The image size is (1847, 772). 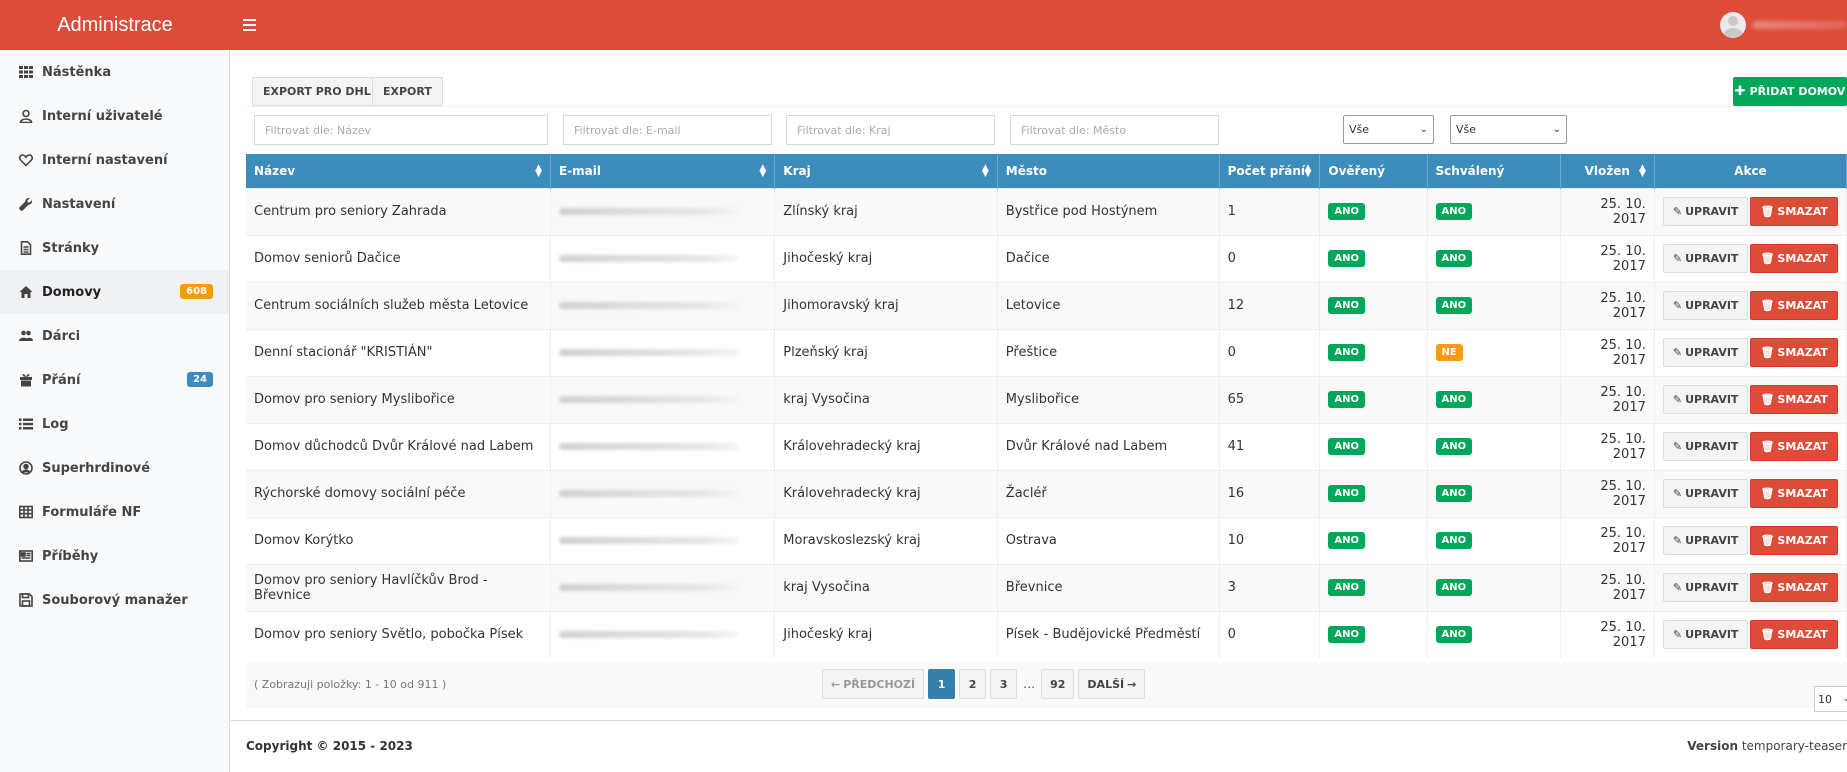 I want to click on cell-city: Bystřice pod Hostýnem, so click(x=1108, y=211).